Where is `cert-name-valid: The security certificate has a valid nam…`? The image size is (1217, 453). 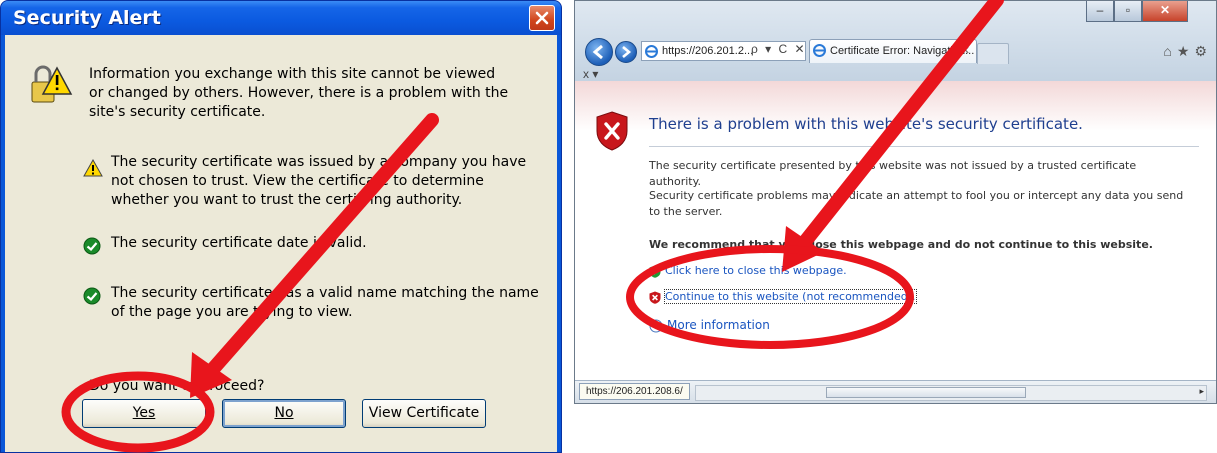
cert-name-valid: The security certificate has a valid nam… is located at coordinates (325, 302).